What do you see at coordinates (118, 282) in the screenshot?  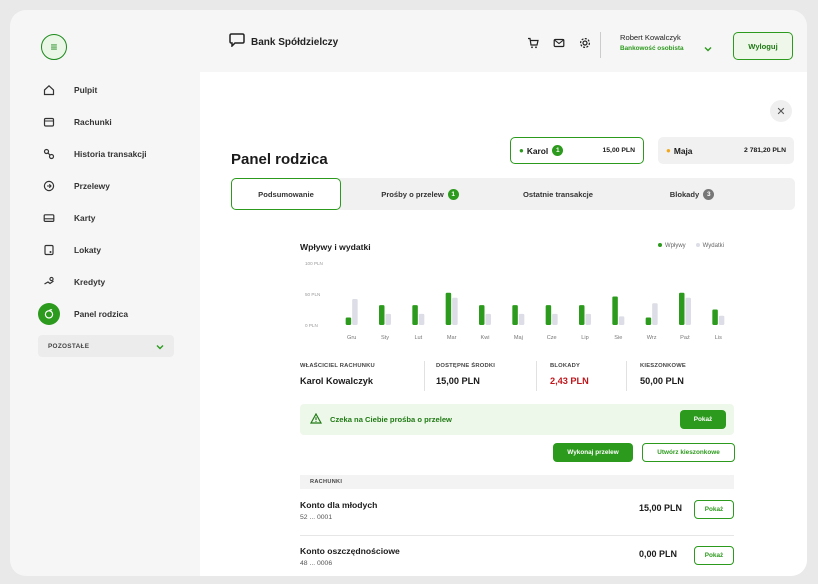 I see `sidebar-item-kredyty: Kredyty` at bounding box center [118, 282].